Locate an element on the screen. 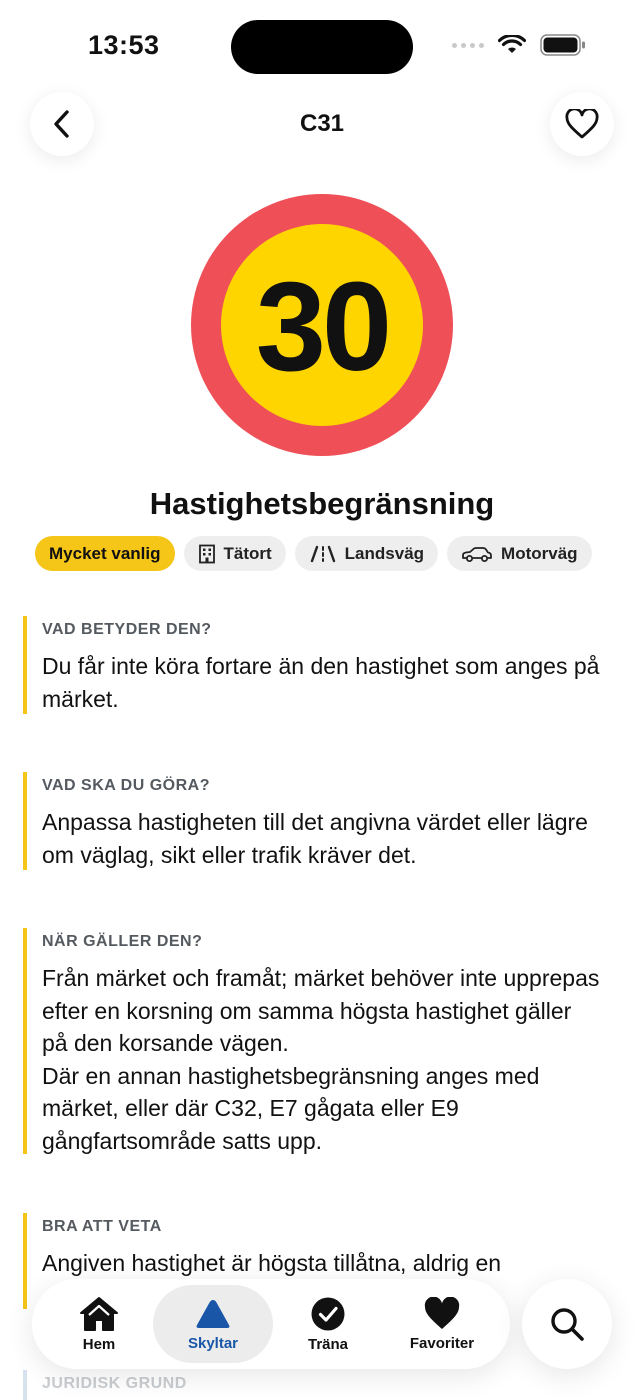 Image resolution: width=644 pixels, height=1400 pixels. tab-label: Skyltar is located at coordinates (213, 1343).